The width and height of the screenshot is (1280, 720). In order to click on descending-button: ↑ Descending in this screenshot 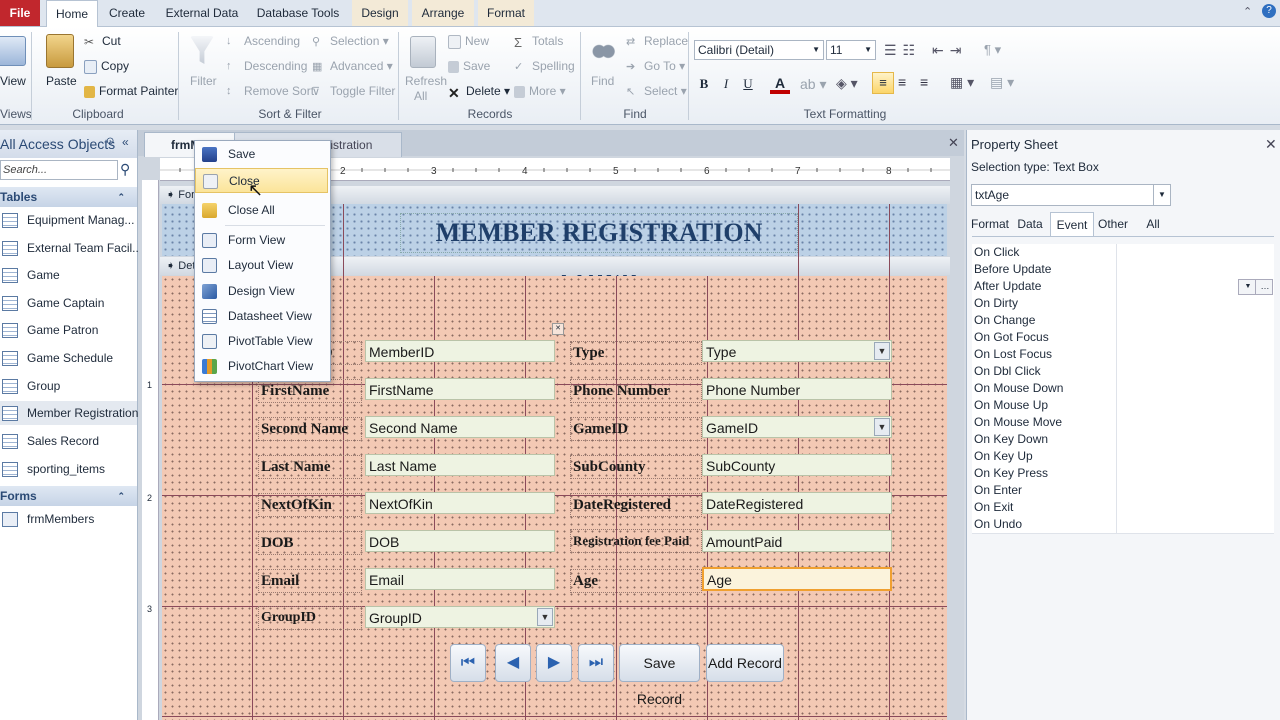, I will do `click(266, 66)`.